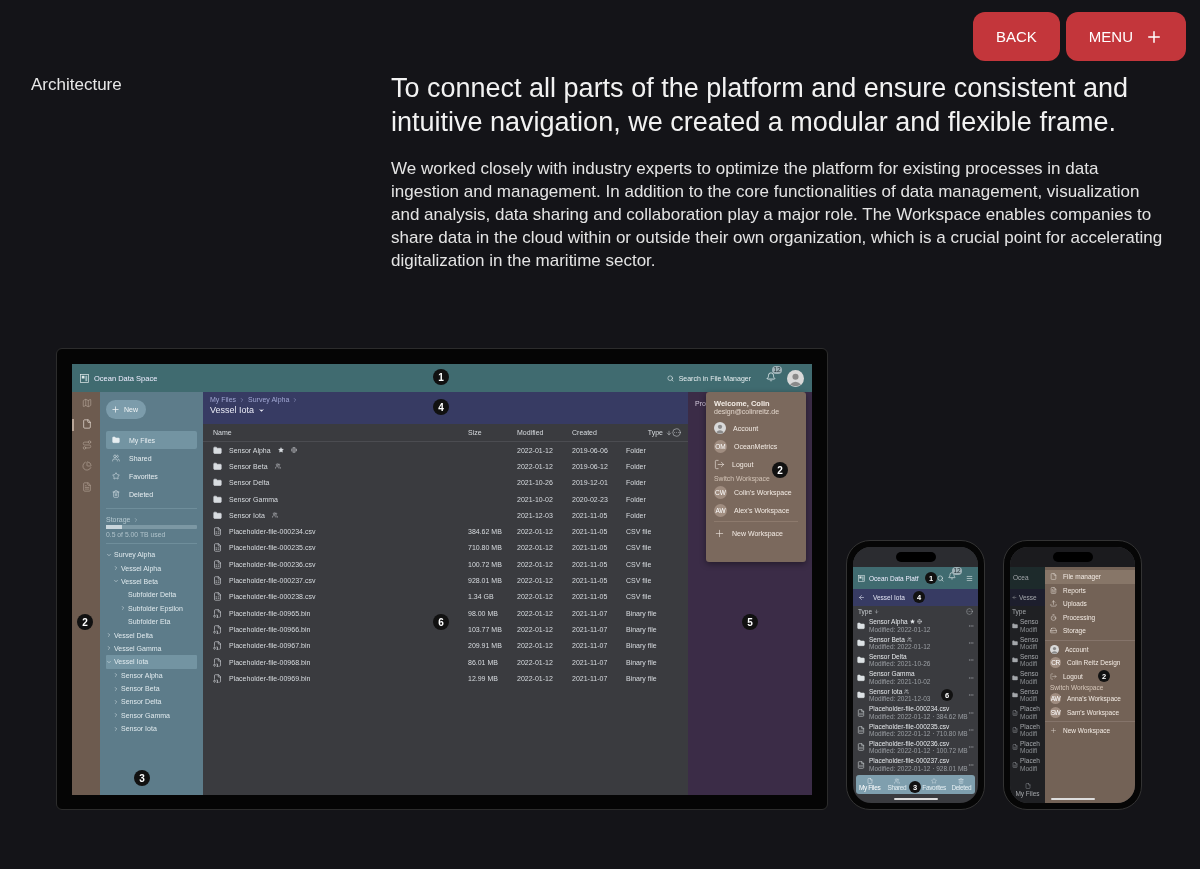 The height and width of the screenshot is (869, 1200). I want to click on upload-icon, so click(1053, 604).